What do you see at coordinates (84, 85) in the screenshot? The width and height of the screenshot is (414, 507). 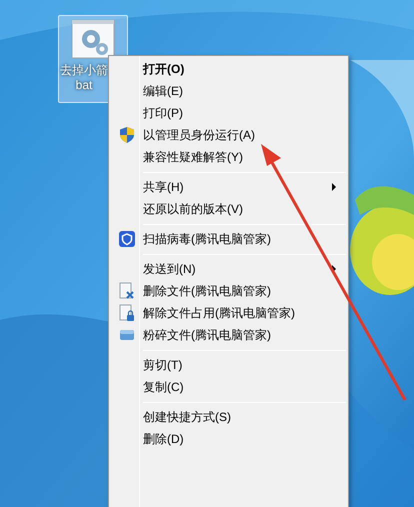 I see `file-name: bat` at bounding box center [84, 85].